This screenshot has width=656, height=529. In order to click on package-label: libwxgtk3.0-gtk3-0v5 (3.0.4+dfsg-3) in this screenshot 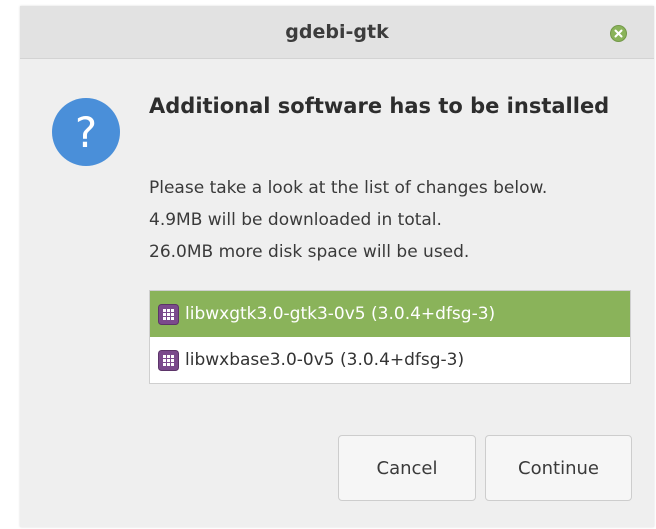, I will do `click(340, 314)`.